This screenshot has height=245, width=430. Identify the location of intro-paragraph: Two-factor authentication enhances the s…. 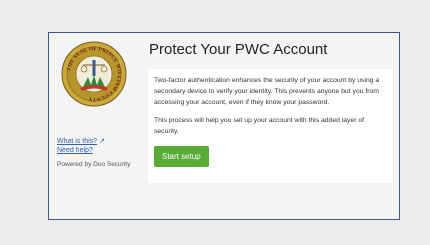
(267, 91).